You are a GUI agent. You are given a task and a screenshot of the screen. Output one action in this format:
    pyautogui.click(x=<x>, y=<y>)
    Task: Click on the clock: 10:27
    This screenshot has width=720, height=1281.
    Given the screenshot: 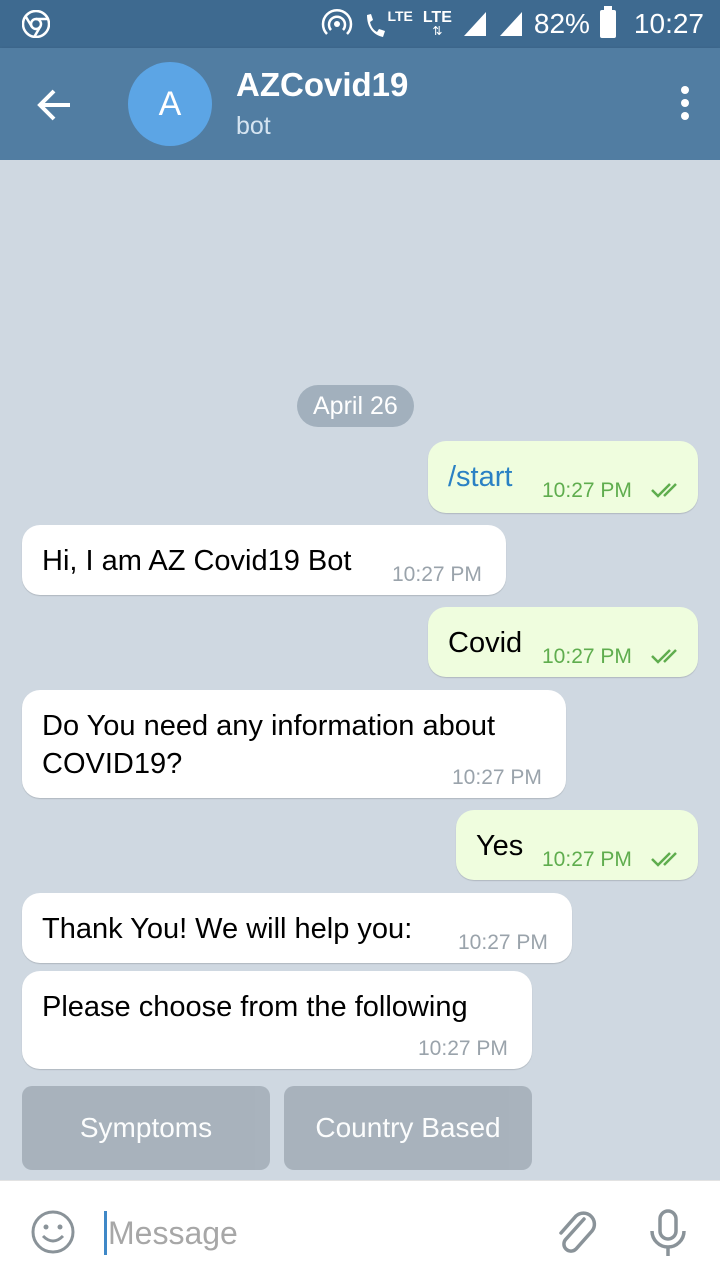 What is the action you would take?
    pyautogui.click(x=668, y=23)
    